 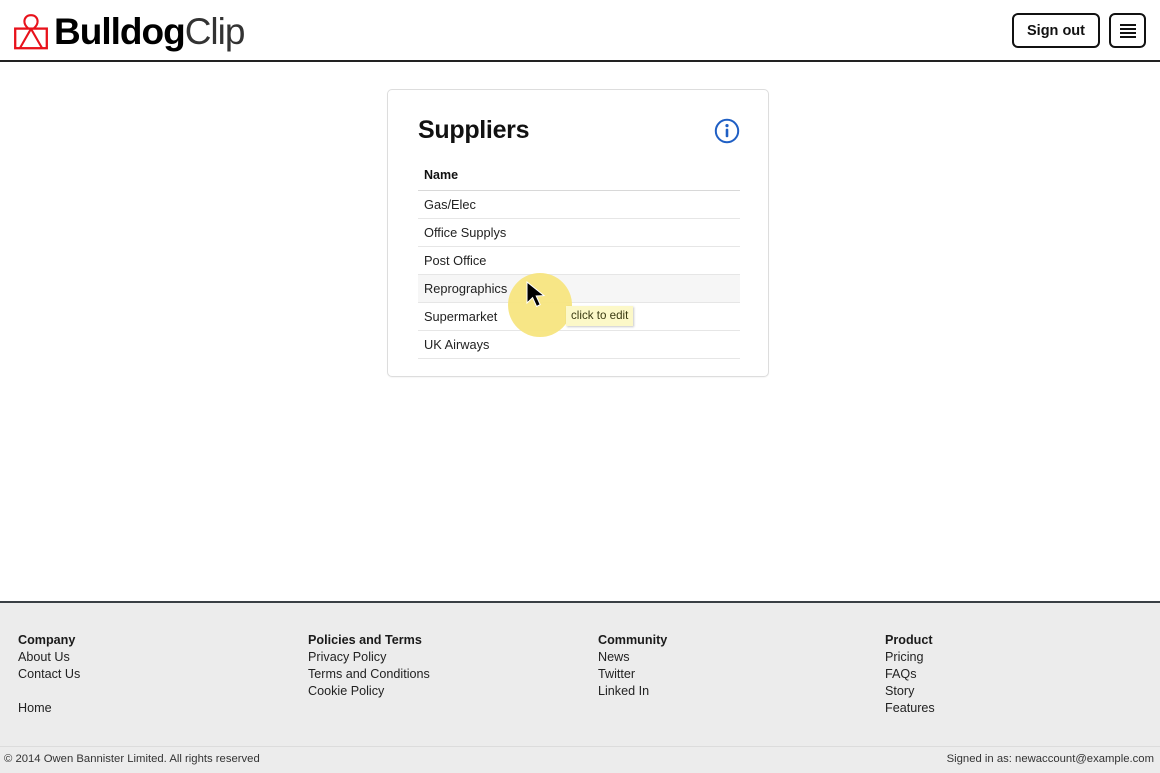 What do you see at coordinates (633, 640) in the screenshot?
I see `footer-column-title: Community` at bounding box center [633, 640].